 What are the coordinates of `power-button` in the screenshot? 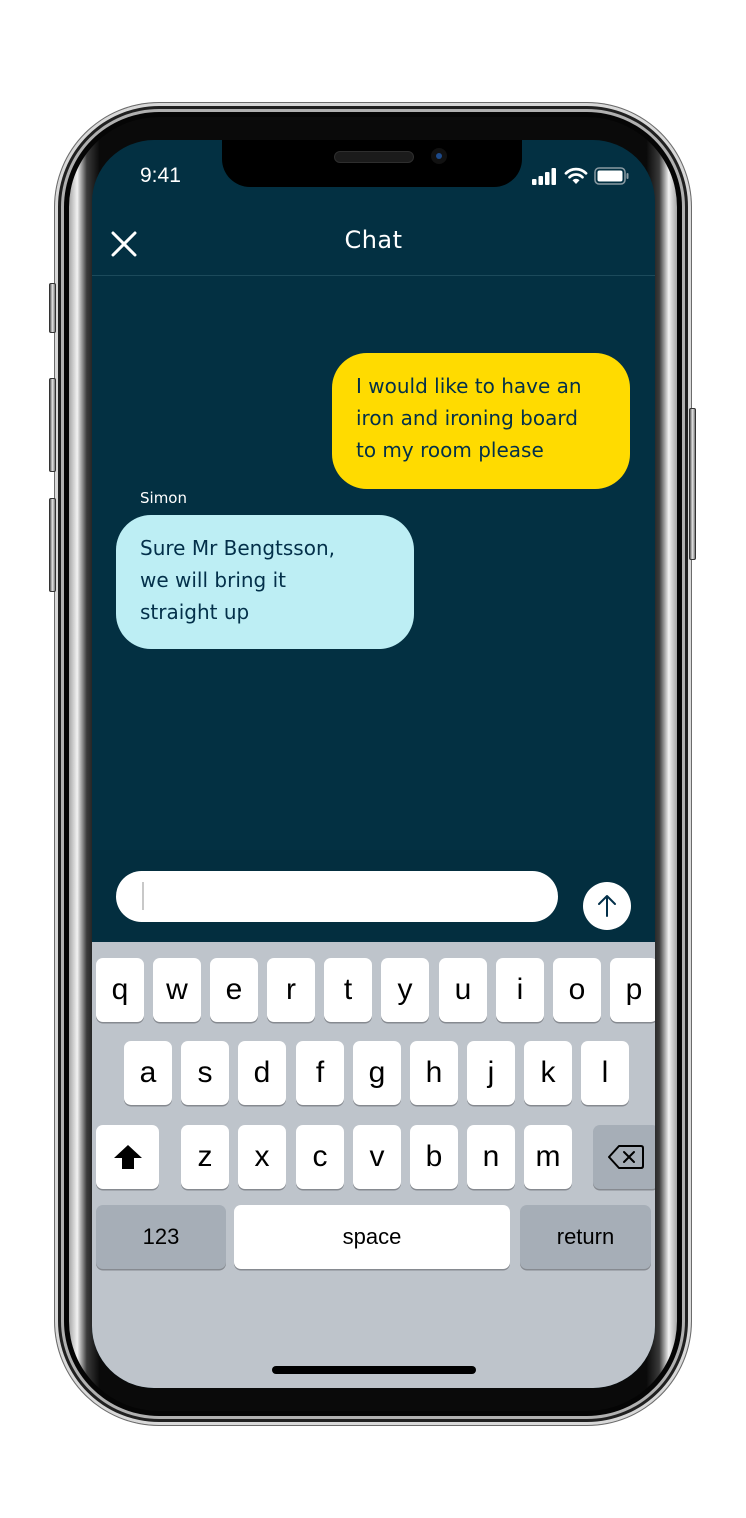 It's located at (692, 484).